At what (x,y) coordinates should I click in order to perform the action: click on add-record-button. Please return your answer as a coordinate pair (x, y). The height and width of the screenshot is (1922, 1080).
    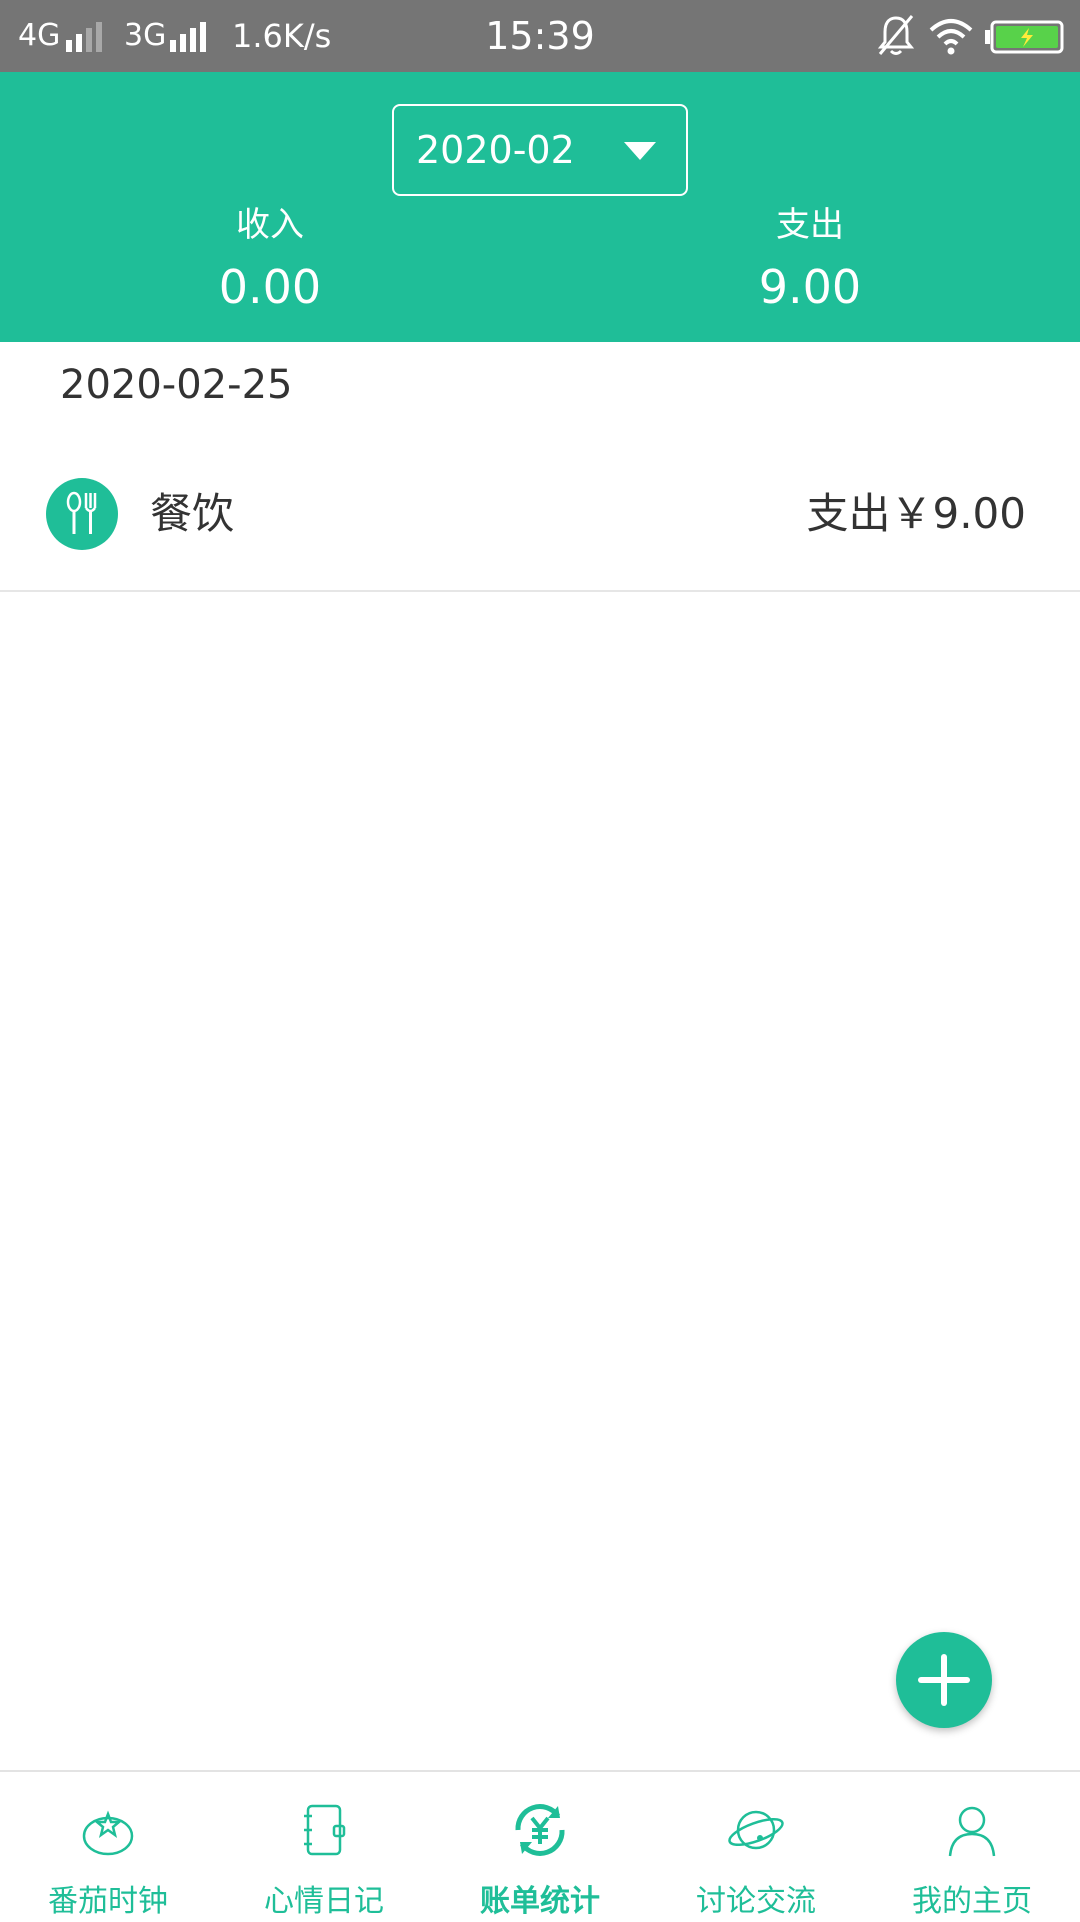
    Looking at the image, I should click on (944, 1680).